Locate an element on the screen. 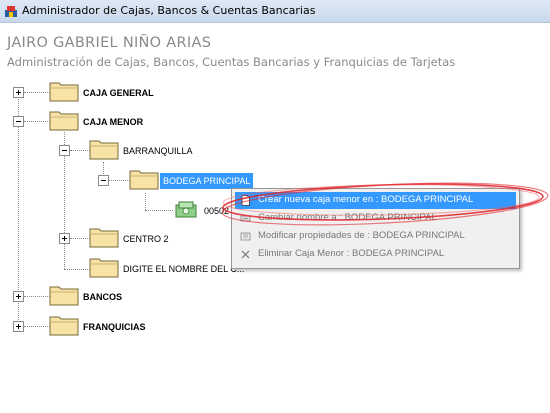  rename-icon is located at coordinates (245, 218).